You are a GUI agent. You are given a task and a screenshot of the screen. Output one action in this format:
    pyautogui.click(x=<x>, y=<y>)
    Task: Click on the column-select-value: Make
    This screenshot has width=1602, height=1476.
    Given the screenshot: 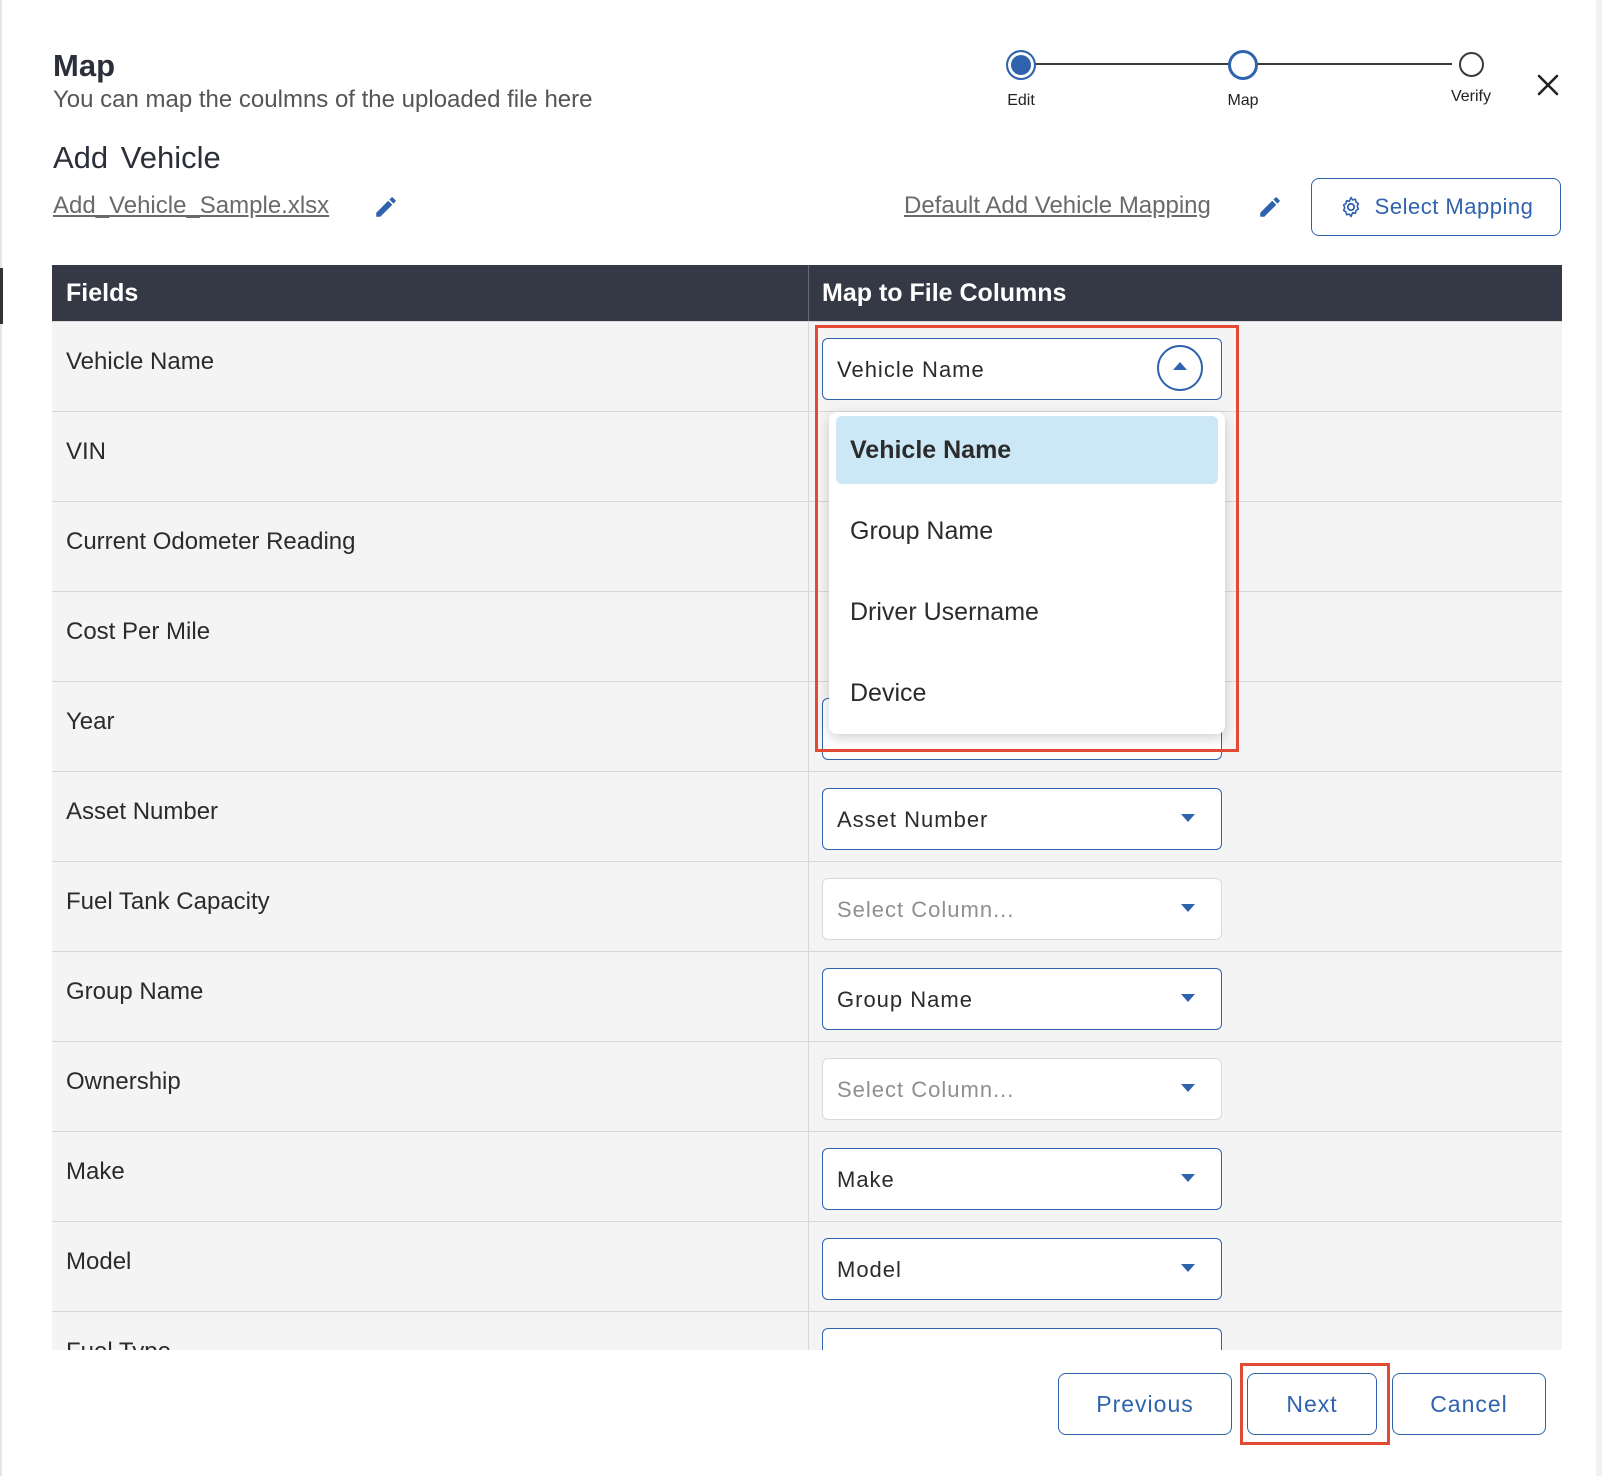 What is the action you would take?
    pyautogui.click(x=866, y=1179)
    